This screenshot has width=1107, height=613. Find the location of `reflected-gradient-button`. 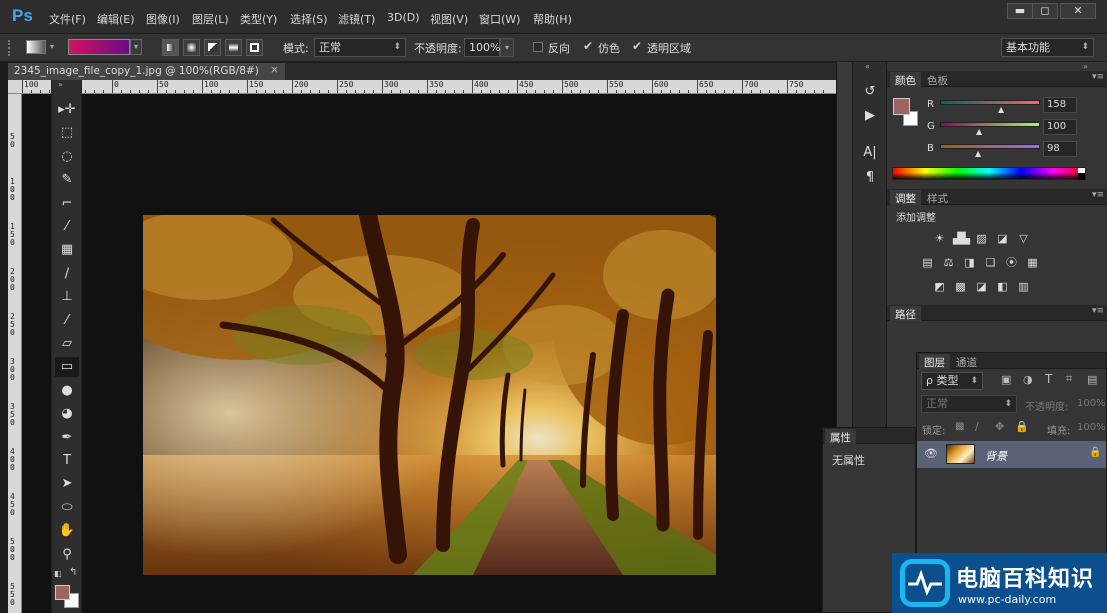

reflected-gradient-button is located at coordinates (233, 47).